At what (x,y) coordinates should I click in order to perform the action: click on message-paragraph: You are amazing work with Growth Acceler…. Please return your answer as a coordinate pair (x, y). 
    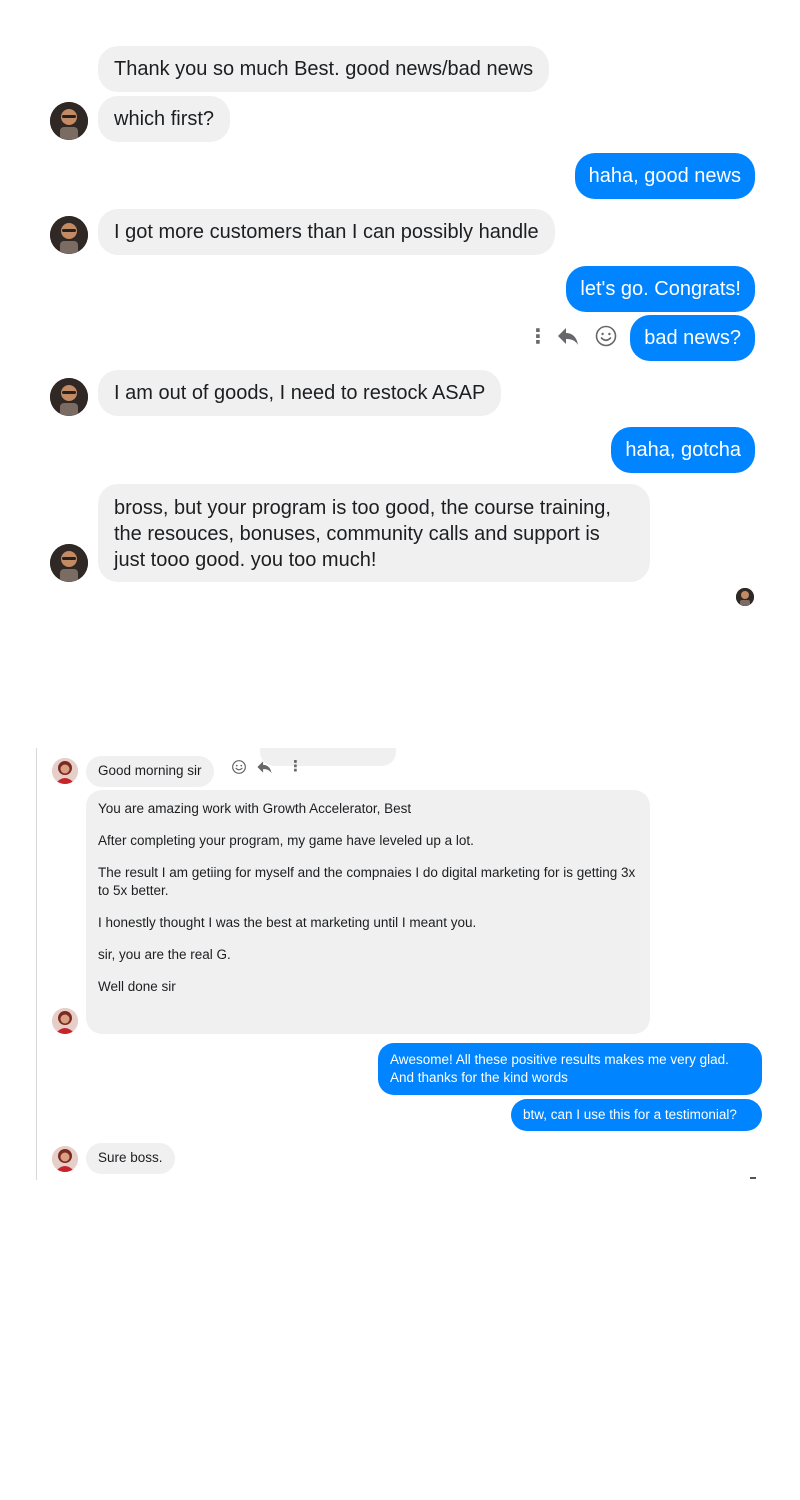
    Looking at the image, I should click on (255, 808).